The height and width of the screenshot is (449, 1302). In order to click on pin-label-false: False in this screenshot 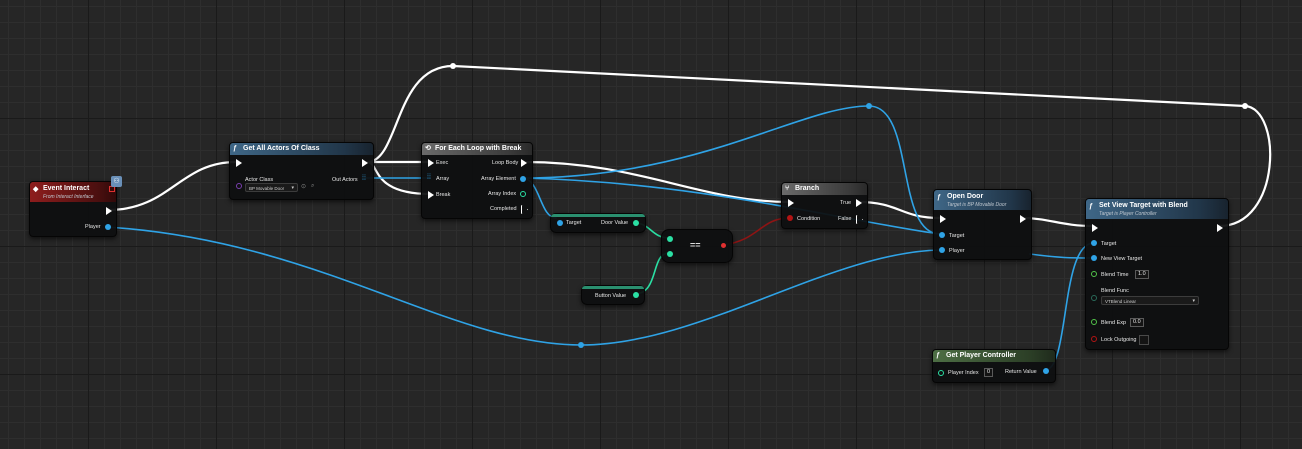, I will do `click(845, 219)`.